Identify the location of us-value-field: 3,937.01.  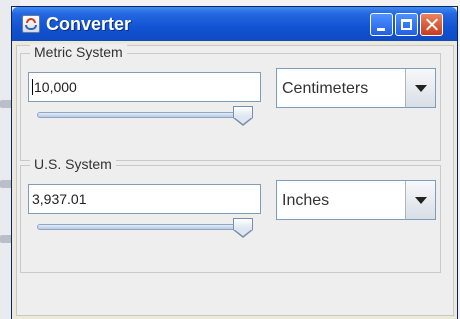
(144, 199).